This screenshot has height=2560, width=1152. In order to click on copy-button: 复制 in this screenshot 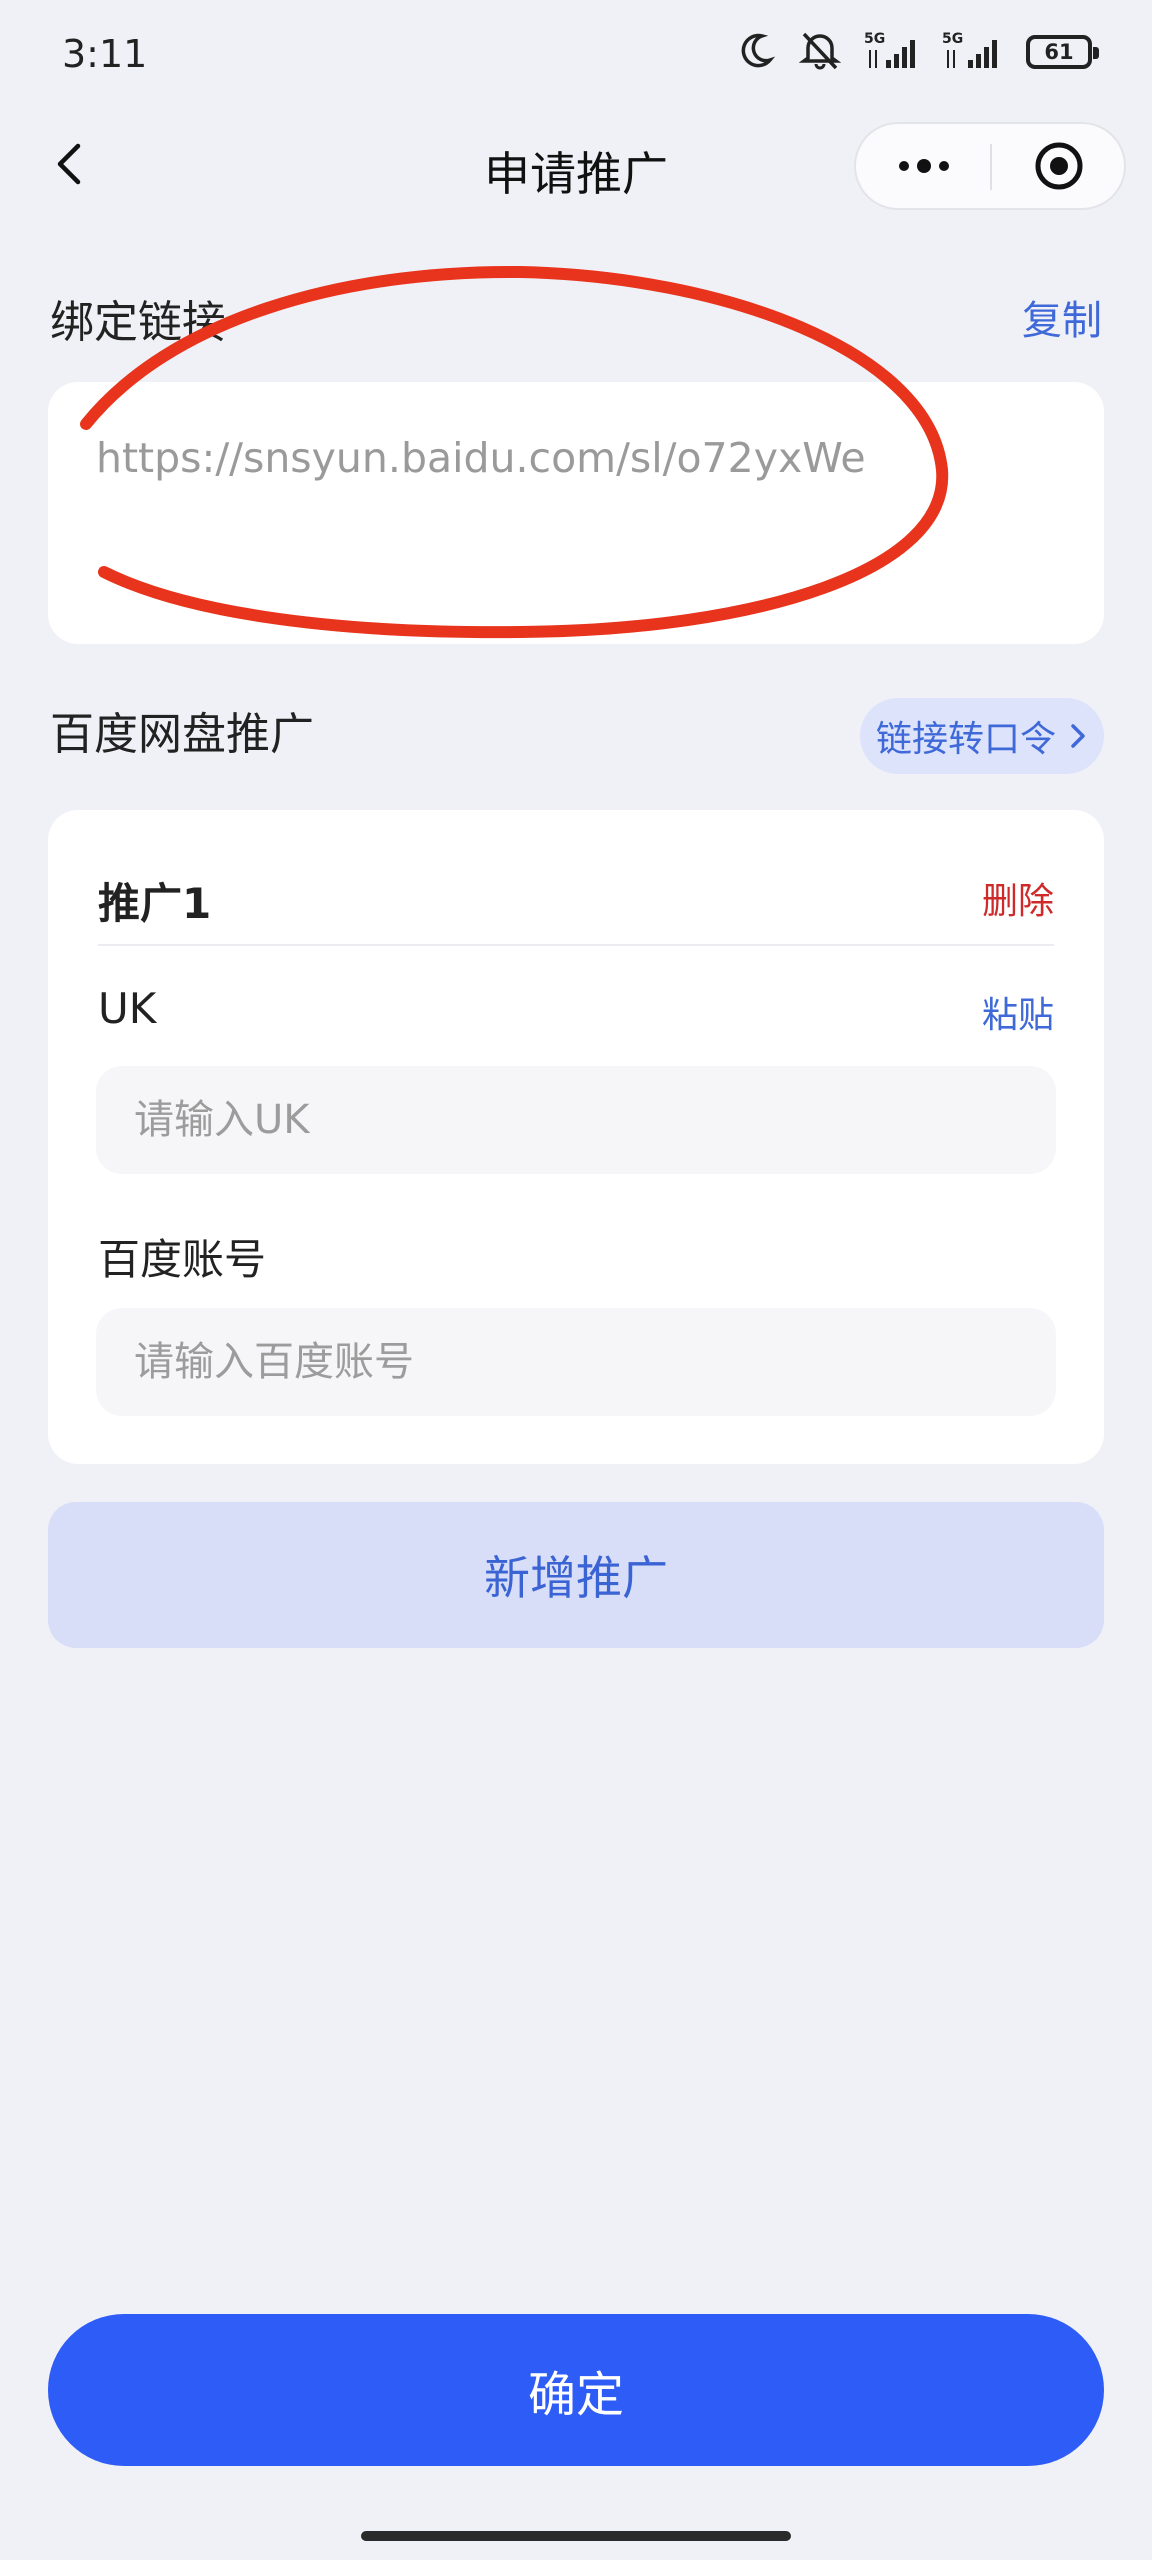, I will do `click(1062, 317)`.